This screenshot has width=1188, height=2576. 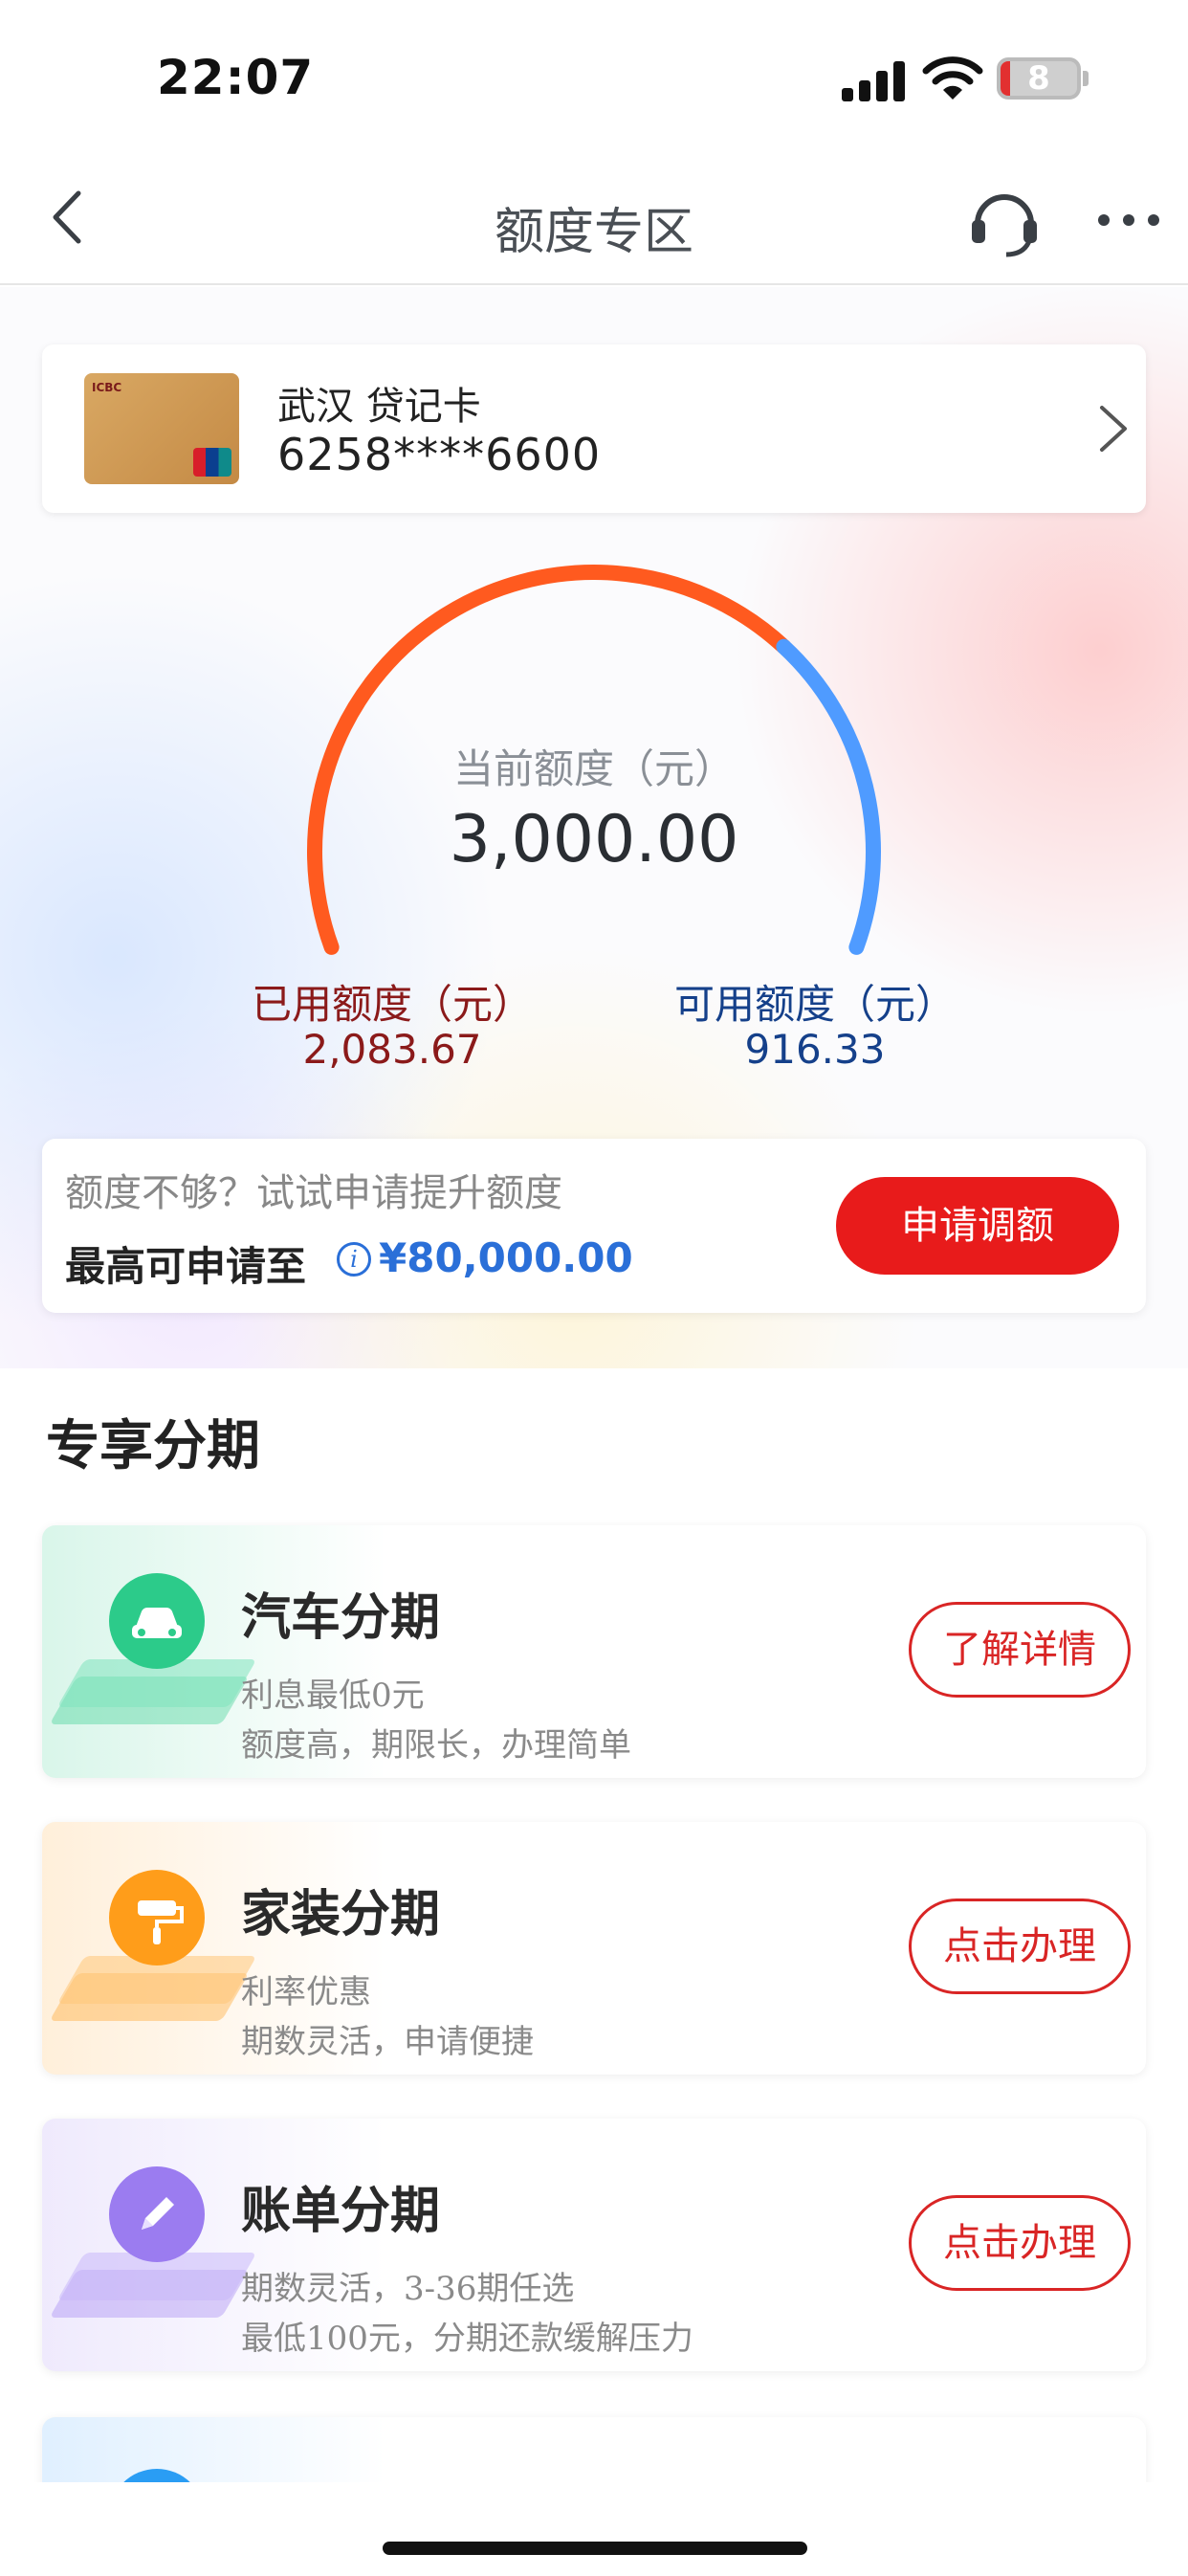 I want to click on learn-more-button: 了解详情, so click(x=1020, y=1650).